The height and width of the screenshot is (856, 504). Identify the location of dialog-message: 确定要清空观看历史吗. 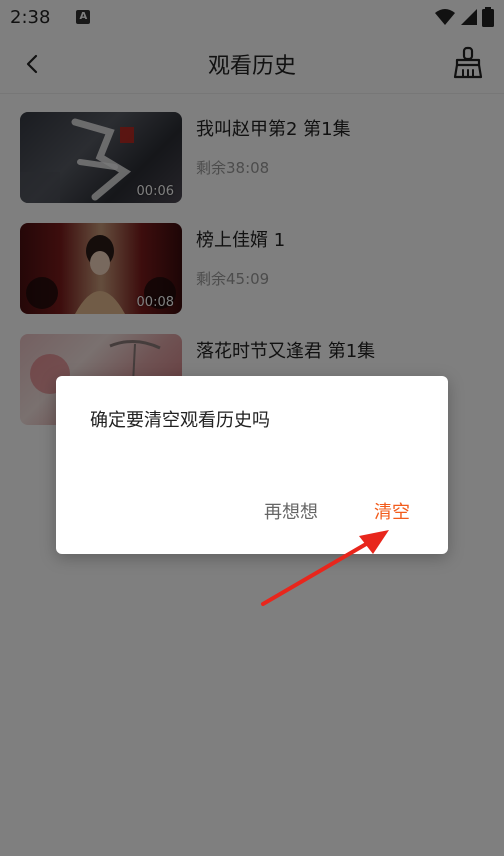
(180, 420).